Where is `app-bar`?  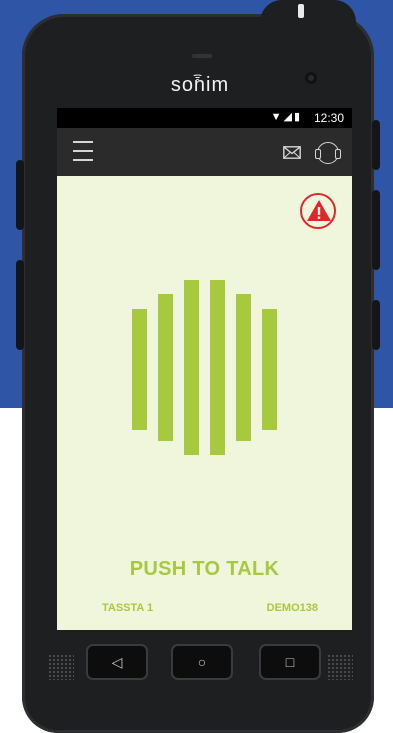
app-bar is located at coordinates (204, 152).